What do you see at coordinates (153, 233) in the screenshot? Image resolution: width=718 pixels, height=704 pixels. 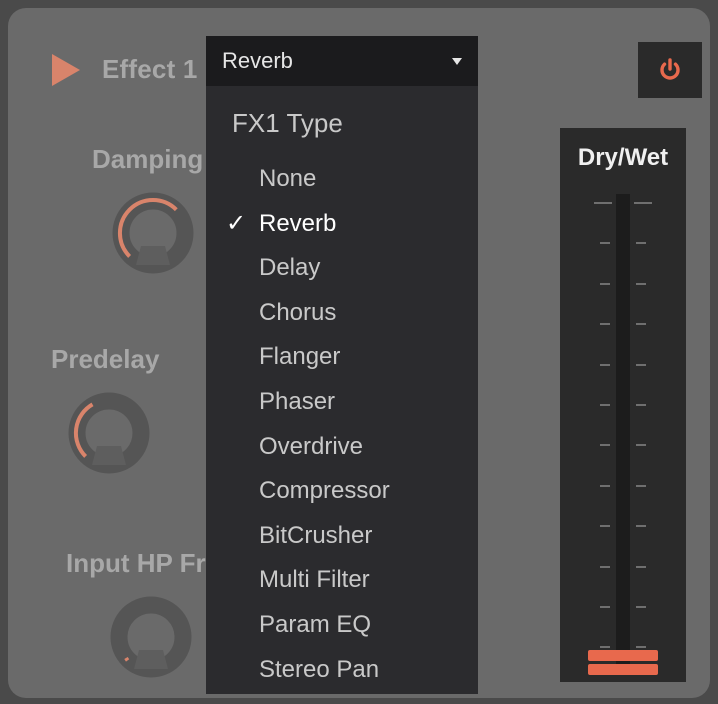 I see `damping-knob` at bounding box center [153, 233].